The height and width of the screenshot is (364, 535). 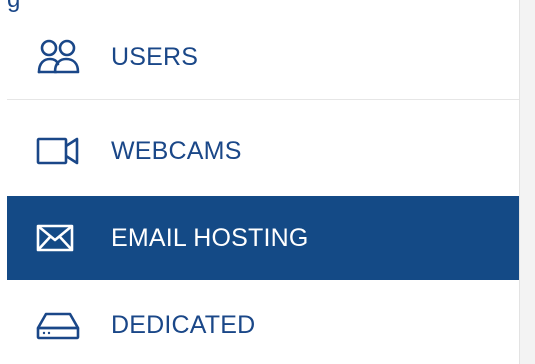 What do you see at coordinates (155, 56) in the screenshot?
I see `sidebar-item-label: USERS` at bounding box center [155, 56].